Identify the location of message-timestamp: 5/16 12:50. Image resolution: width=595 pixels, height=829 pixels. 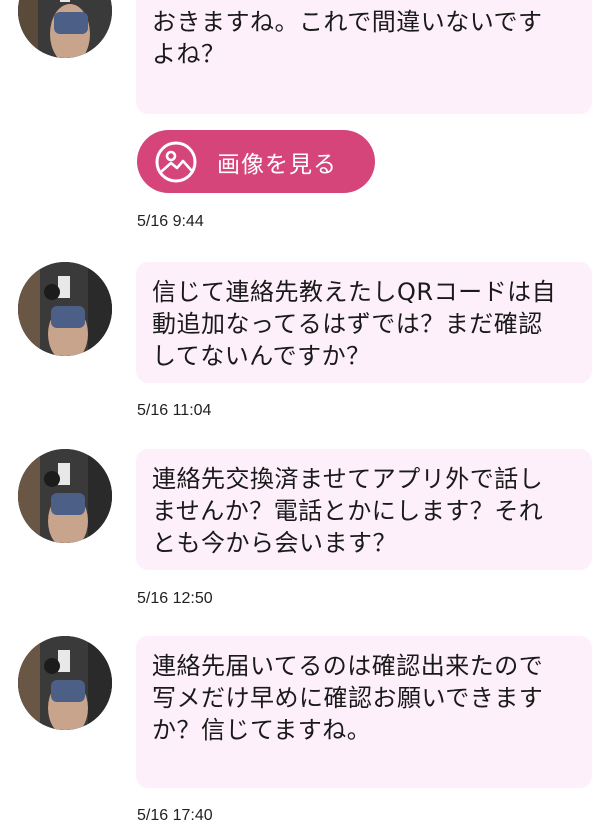
(175, 598).